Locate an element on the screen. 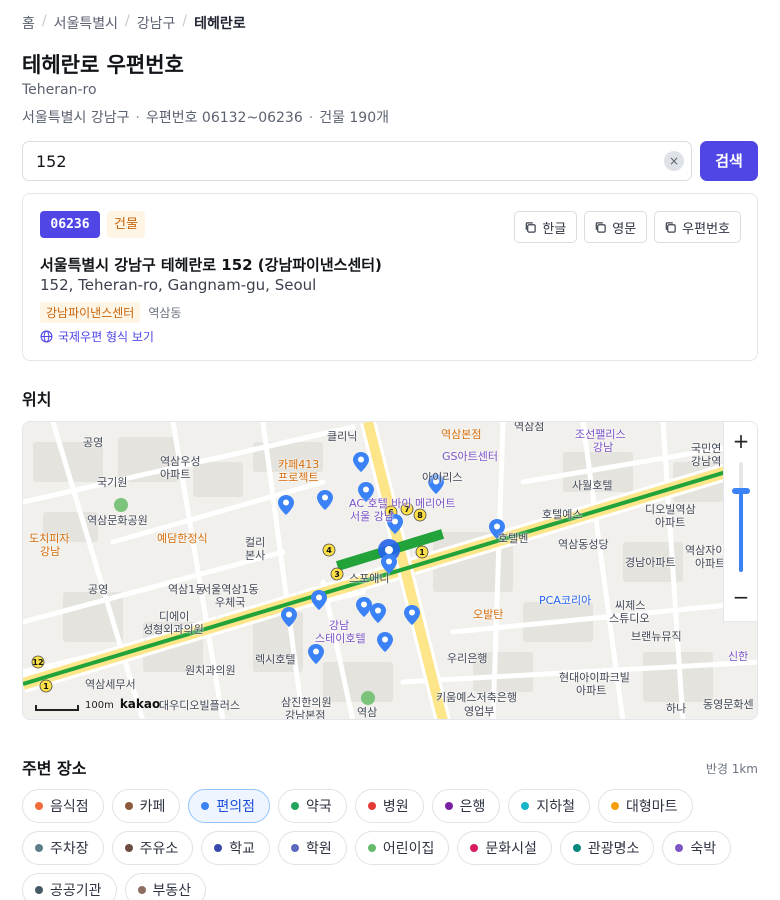  breadcrumb: 홈 / 서울특별시 / 강남구 / 테헤란로 is located at coordinates (134, 23).